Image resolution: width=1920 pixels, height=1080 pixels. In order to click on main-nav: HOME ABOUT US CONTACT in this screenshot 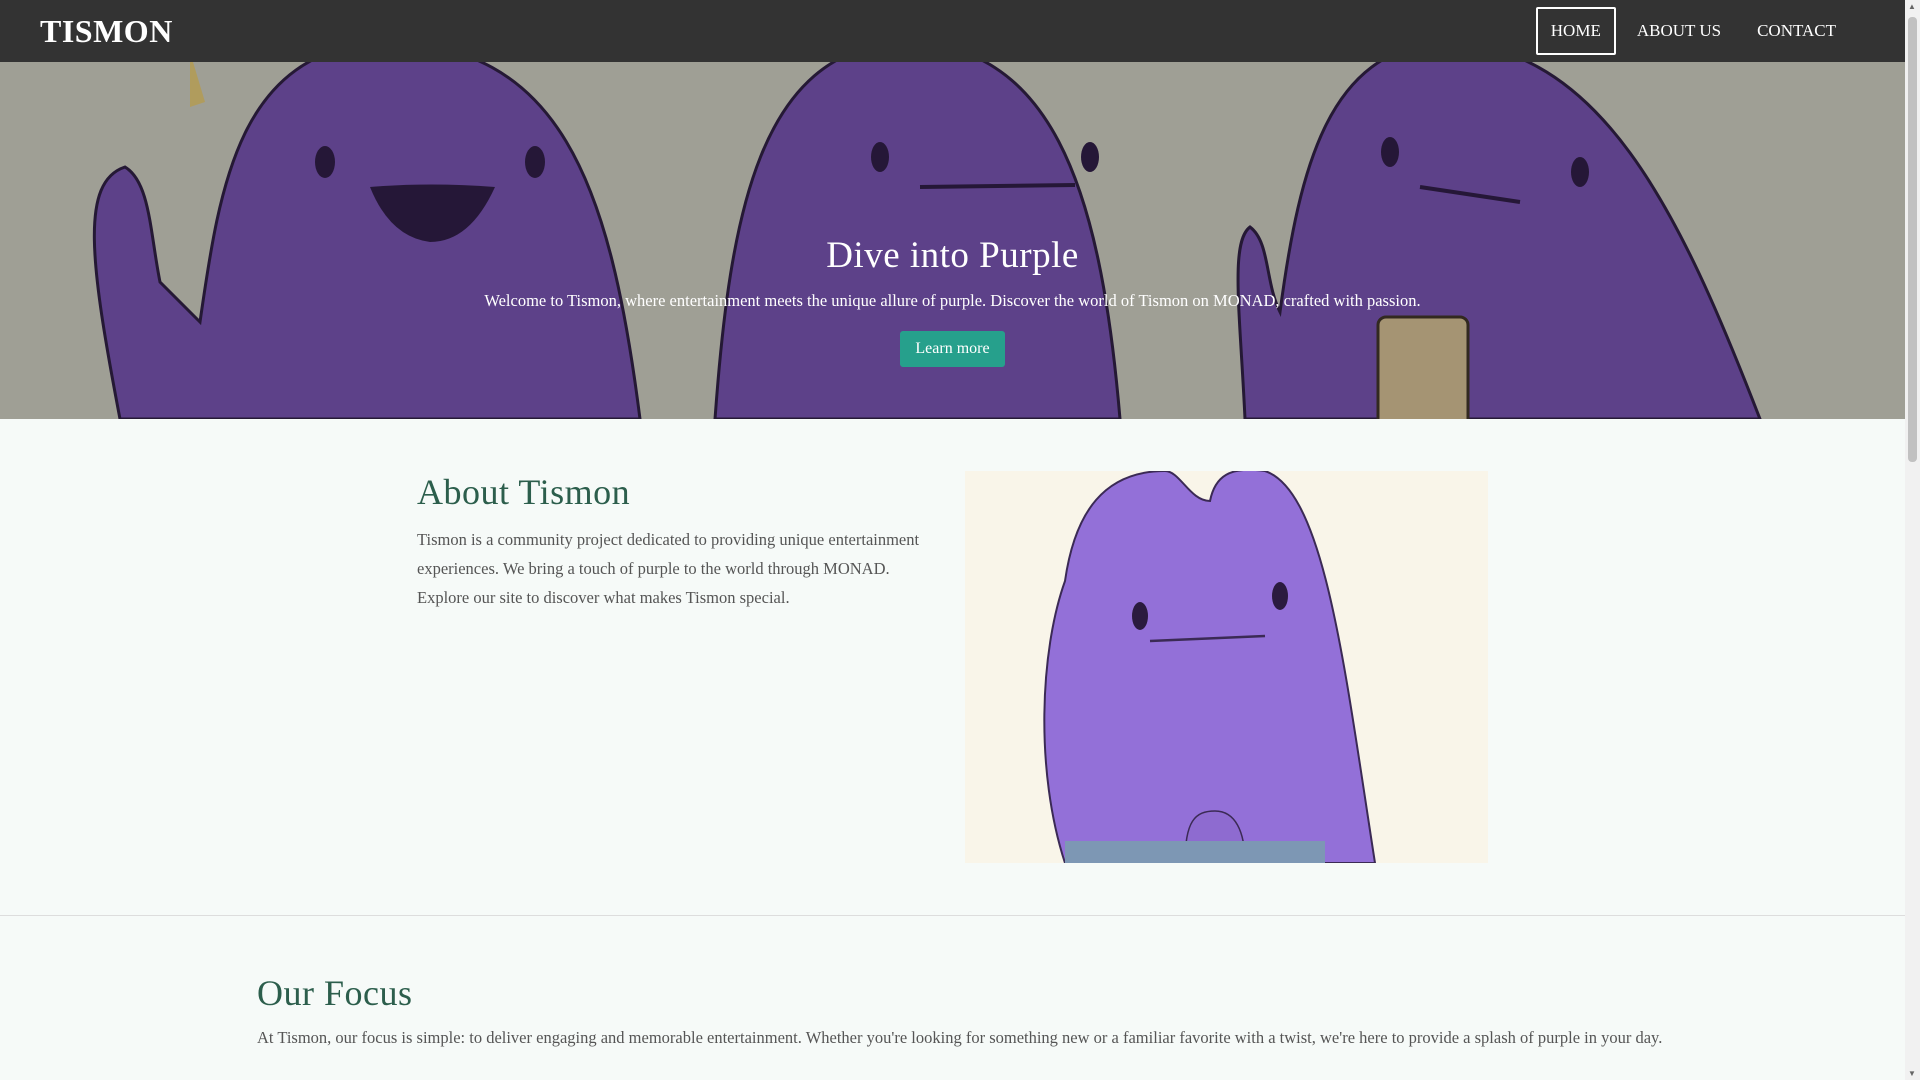, I will do `click(1693, 31)`.